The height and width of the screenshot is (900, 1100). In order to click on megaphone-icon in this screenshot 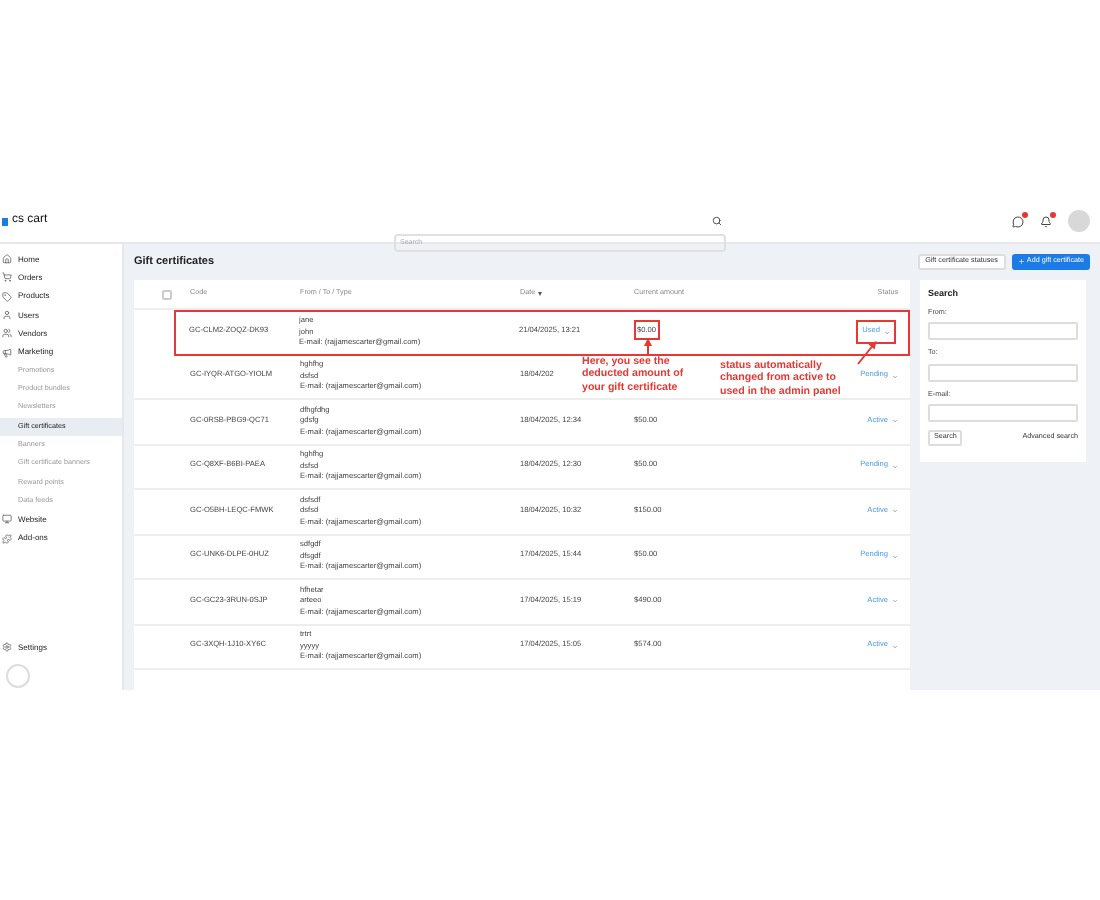, I will do `click(7, 352)`.